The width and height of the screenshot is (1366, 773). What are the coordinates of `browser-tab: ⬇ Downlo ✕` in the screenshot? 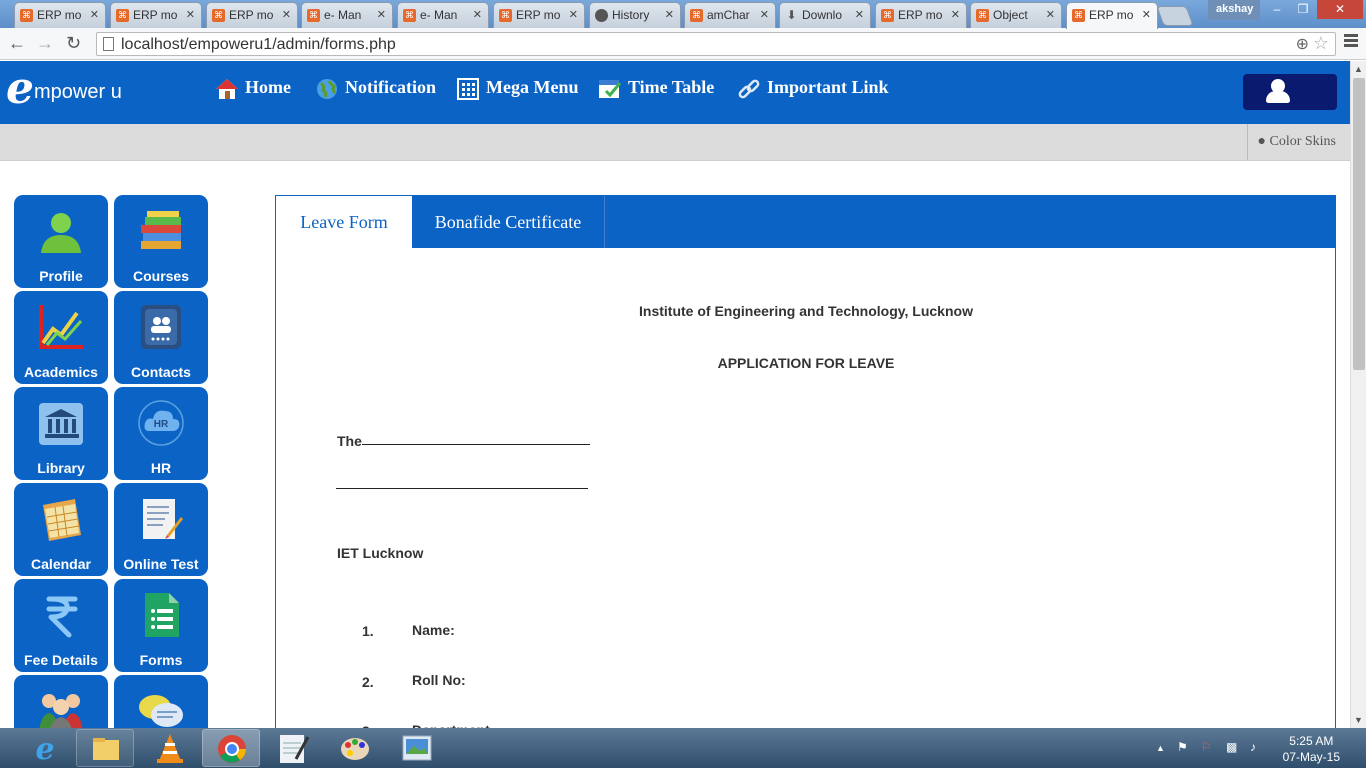 It's located at (825, 15).